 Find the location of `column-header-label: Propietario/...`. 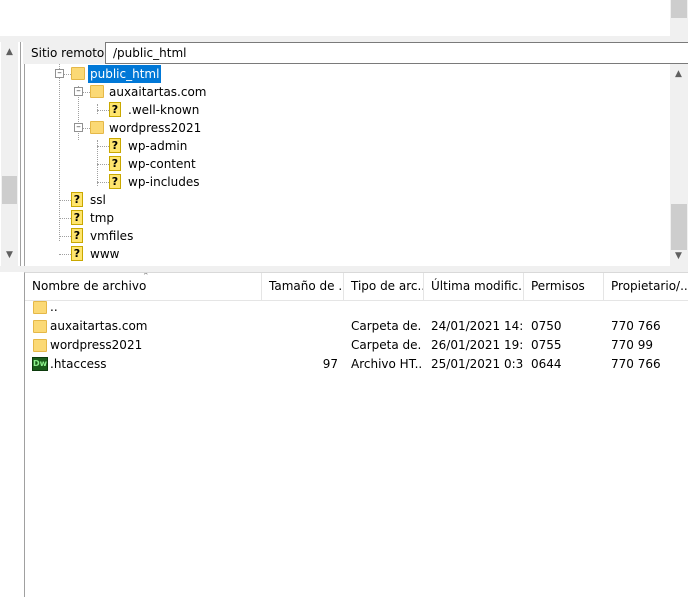

column-header-label: Propietario/... is located at coordinates (649, 286).